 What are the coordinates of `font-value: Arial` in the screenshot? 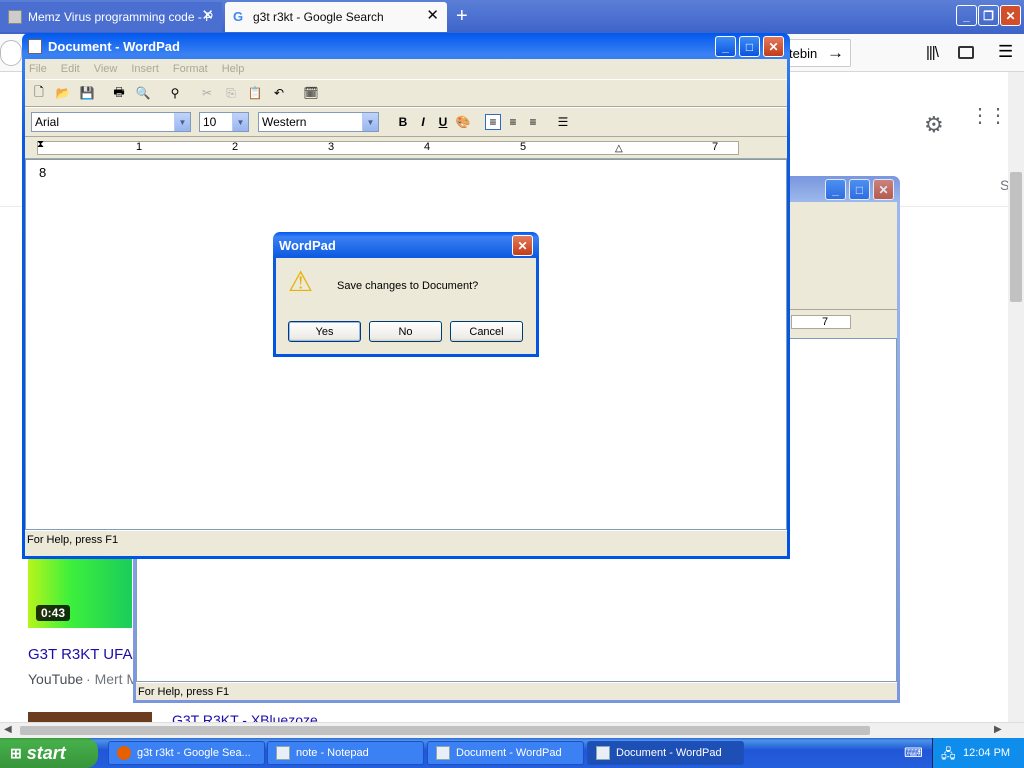 It's located at (47, 122).